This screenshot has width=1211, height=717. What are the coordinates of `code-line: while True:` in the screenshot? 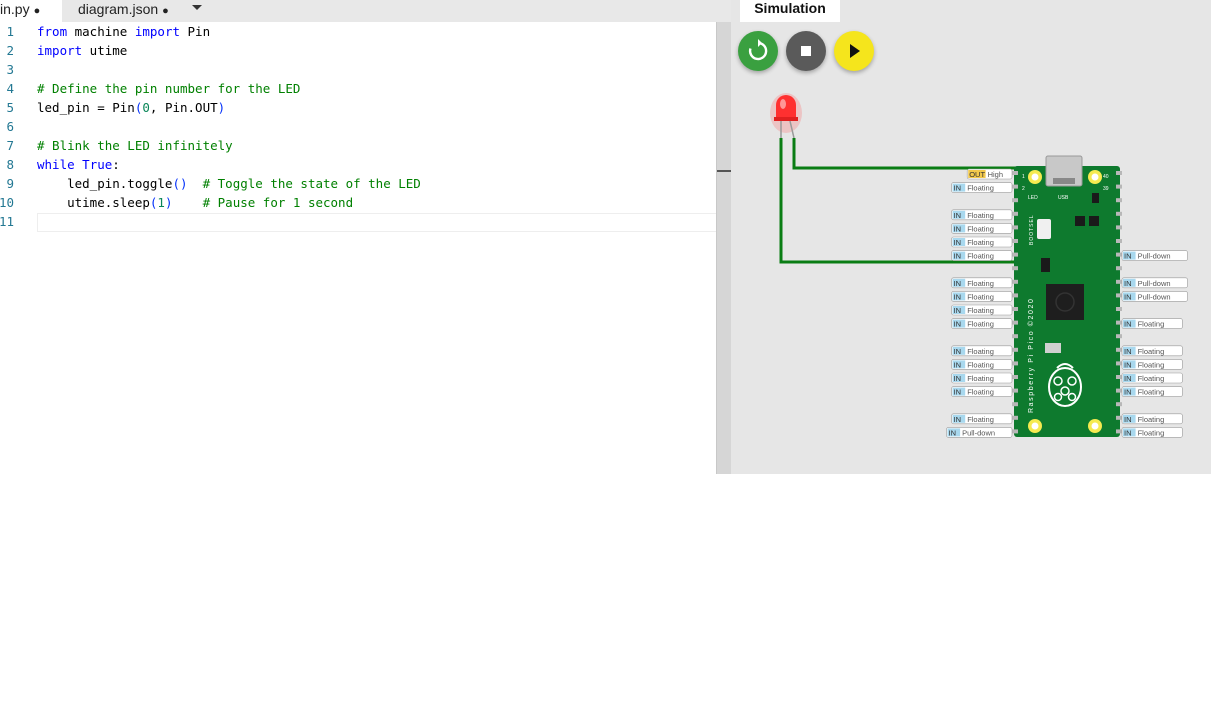 It's located at (78, 164).